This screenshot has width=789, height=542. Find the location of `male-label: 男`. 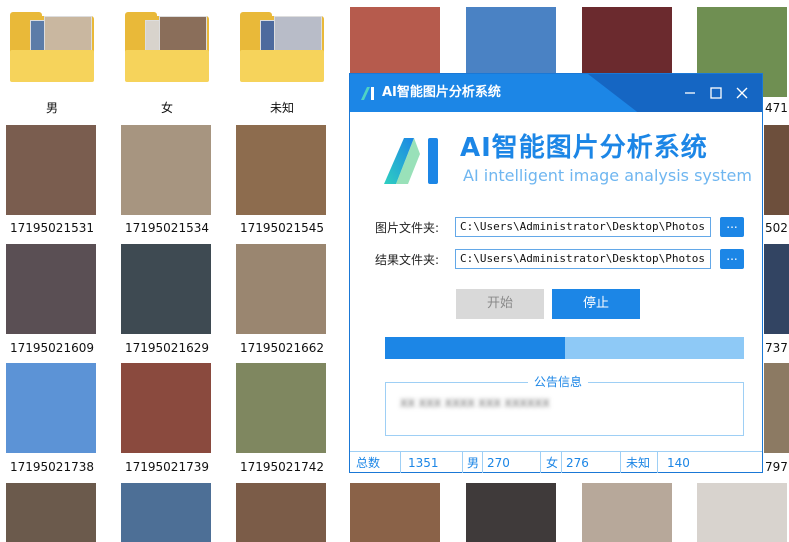

male-label: 男 is located at coordinates (473, 463).